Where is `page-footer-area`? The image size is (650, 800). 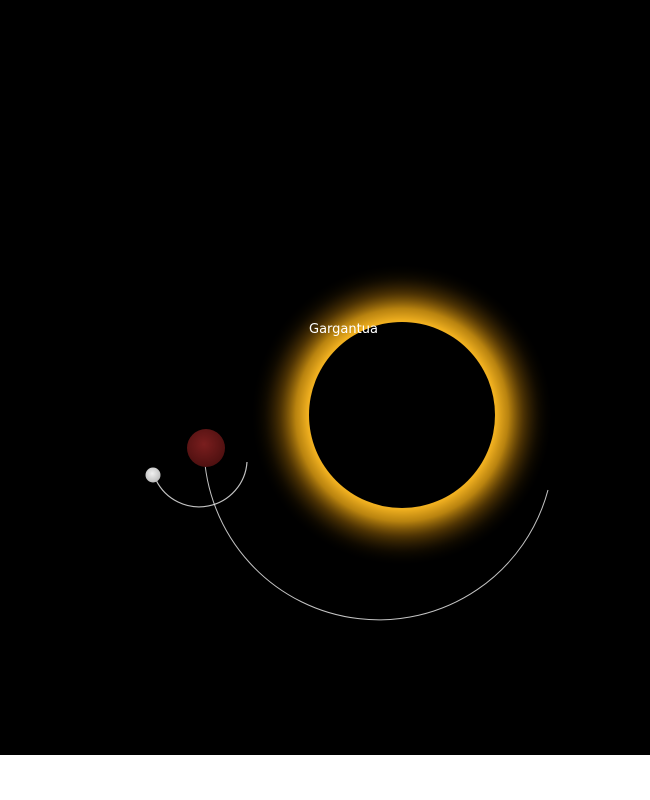
page-footer-area is located at coordinates (325, 777).